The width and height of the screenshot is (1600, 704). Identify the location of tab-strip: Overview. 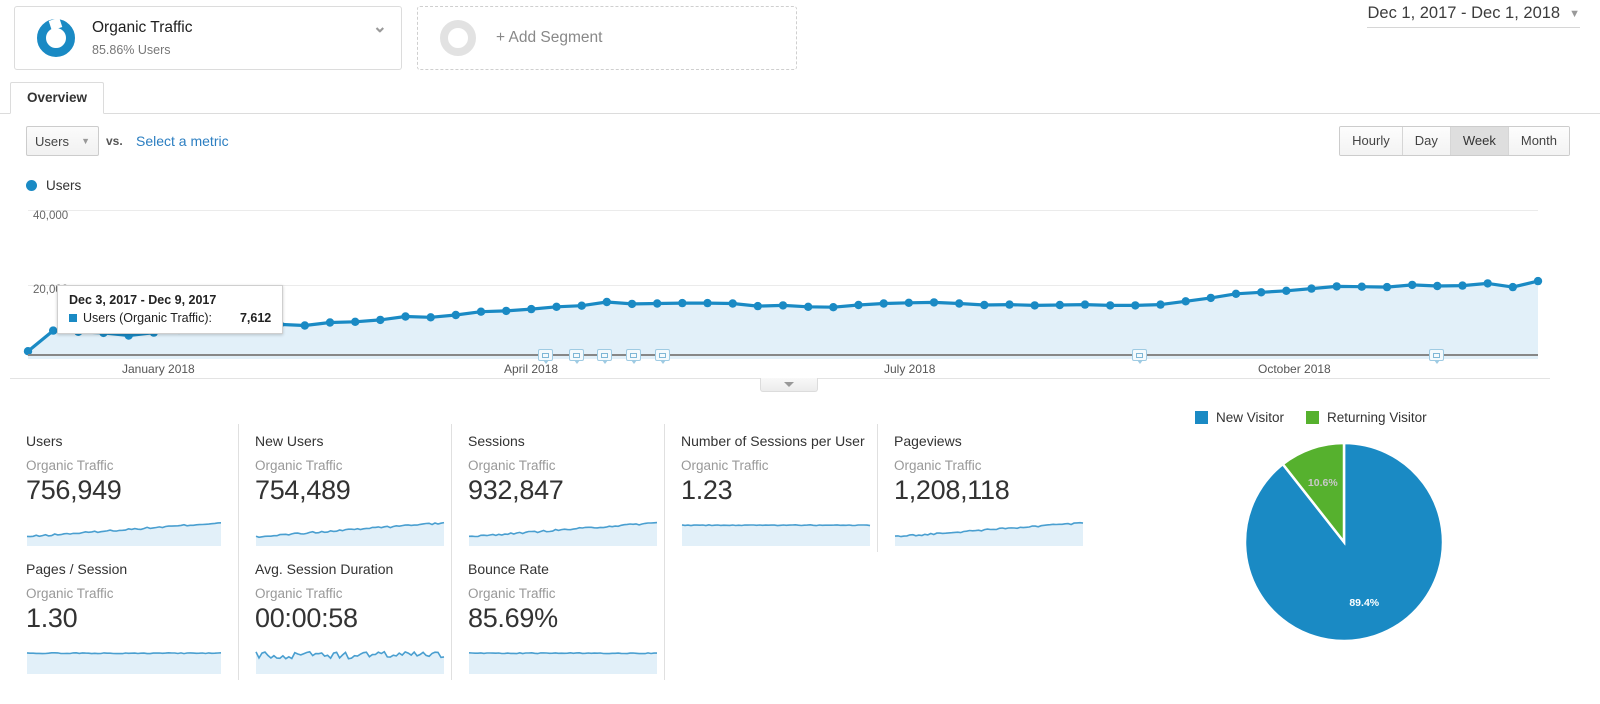
(800, 98).